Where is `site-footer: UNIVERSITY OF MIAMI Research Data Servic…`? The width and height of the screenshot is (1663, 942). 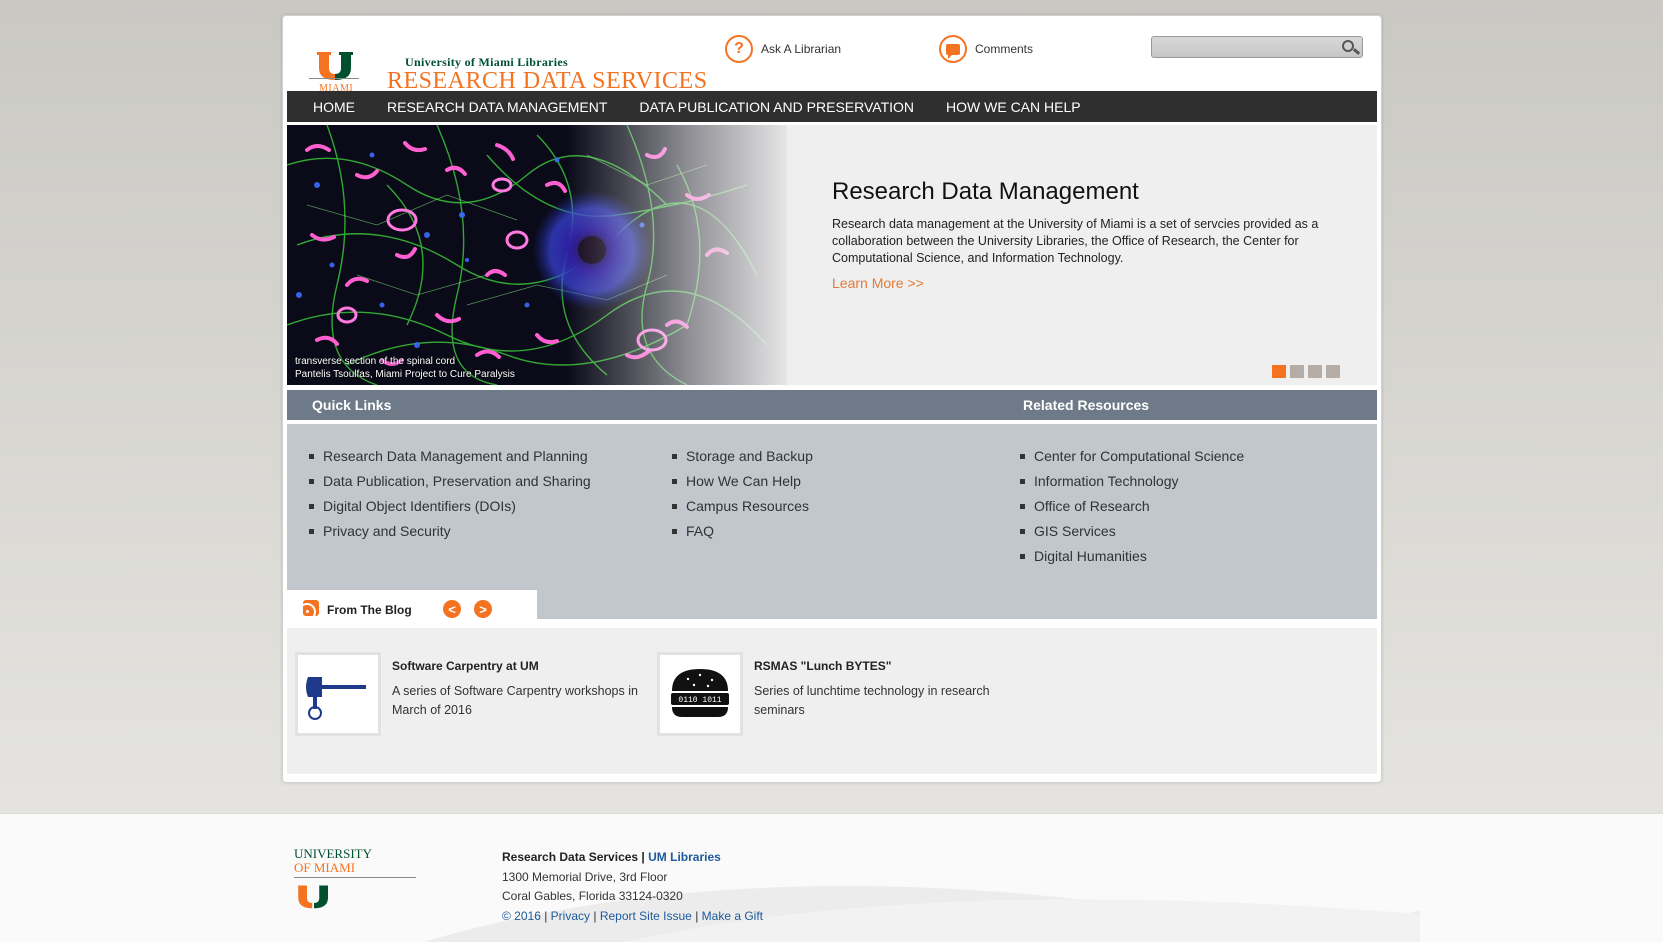 site-footer: UNIVERSITY OF MIAMI Research Data Servic… is located at coordinates (831, 877).